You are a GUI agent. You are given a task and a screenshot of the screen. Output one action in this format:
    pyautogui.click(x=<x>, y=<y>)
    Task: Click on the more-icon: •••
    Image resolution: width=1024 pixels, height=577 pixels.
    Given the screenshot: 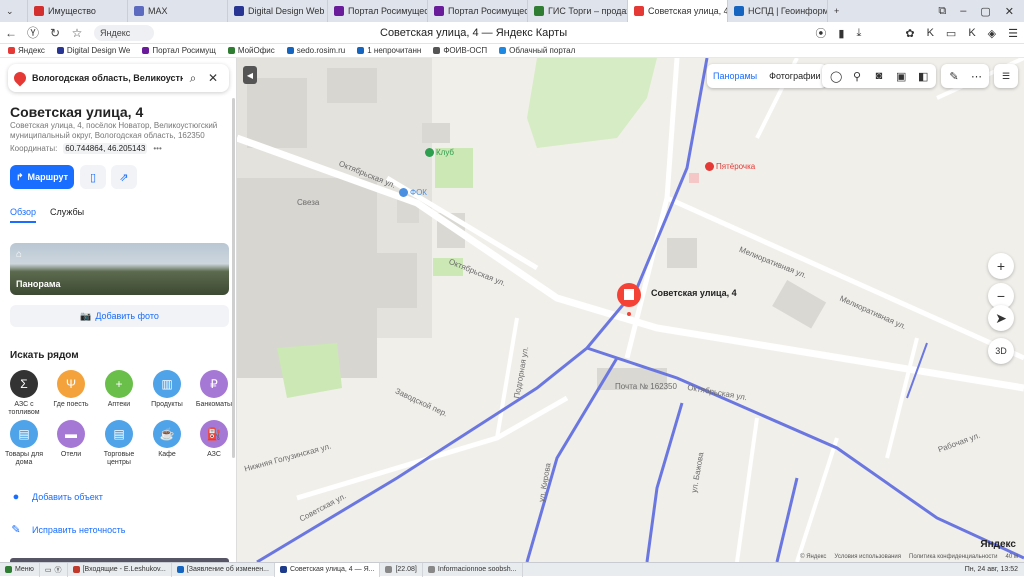 What is the action you would take?
    pyautogui.click(x=157, y=148)
    